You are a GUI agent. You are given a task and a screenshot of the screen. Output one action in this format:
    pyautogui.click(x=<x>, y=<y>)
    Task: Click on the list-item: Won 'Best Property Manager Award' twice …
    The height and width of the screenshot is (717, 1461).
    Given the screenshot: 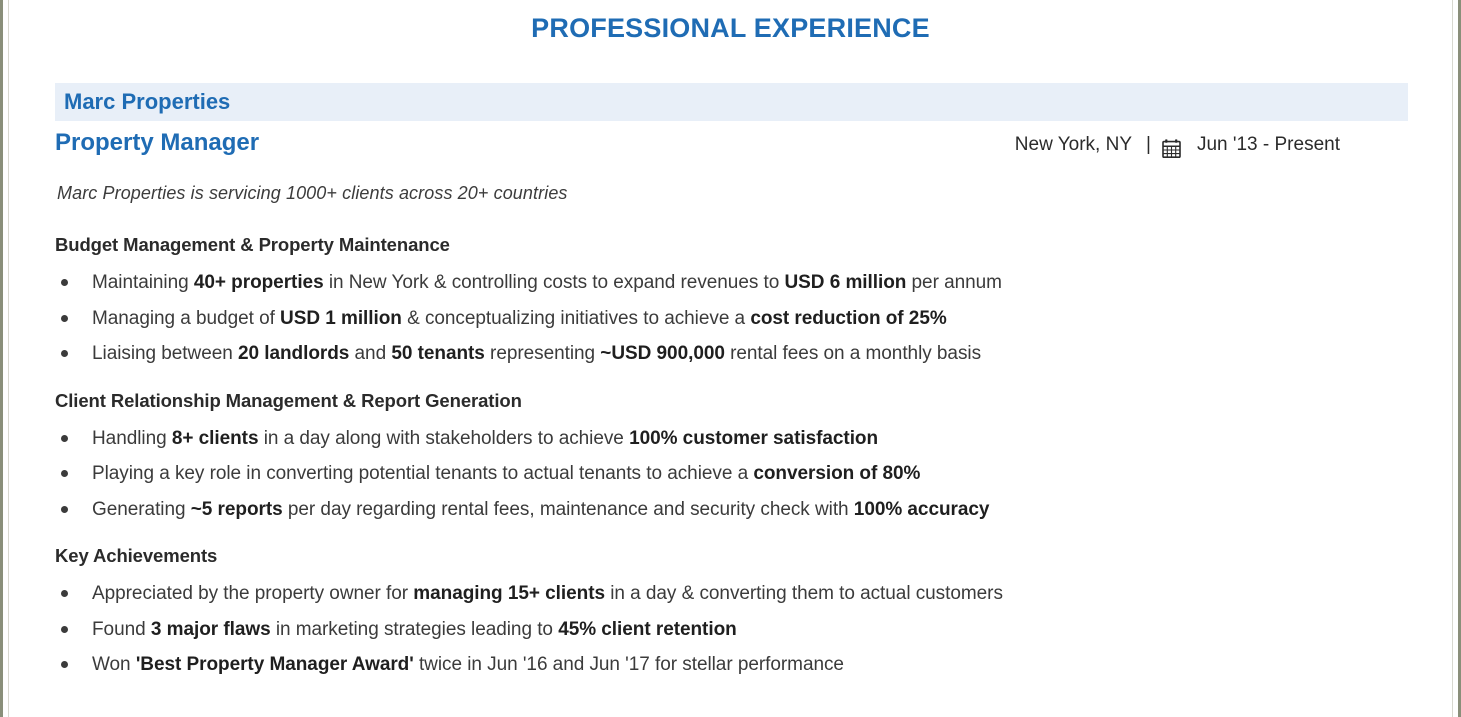 What is the action you would take?
    pyautogui.click(x=735, y=665)
    